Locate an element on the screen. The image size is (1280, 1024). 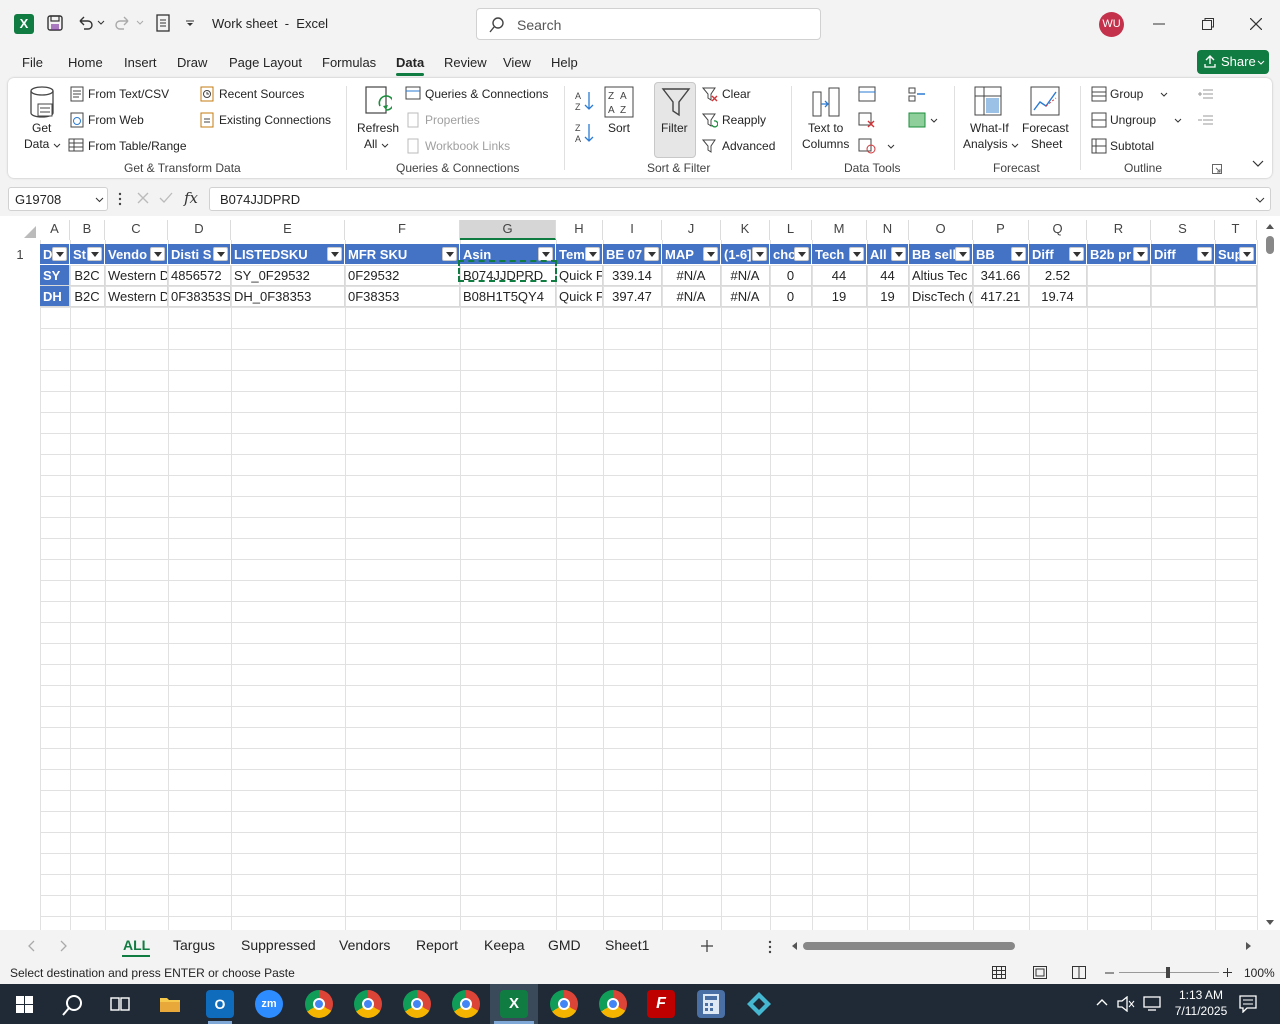
sheet-tab-sheet1: Sheet1 is located at coordinates (627, 945).